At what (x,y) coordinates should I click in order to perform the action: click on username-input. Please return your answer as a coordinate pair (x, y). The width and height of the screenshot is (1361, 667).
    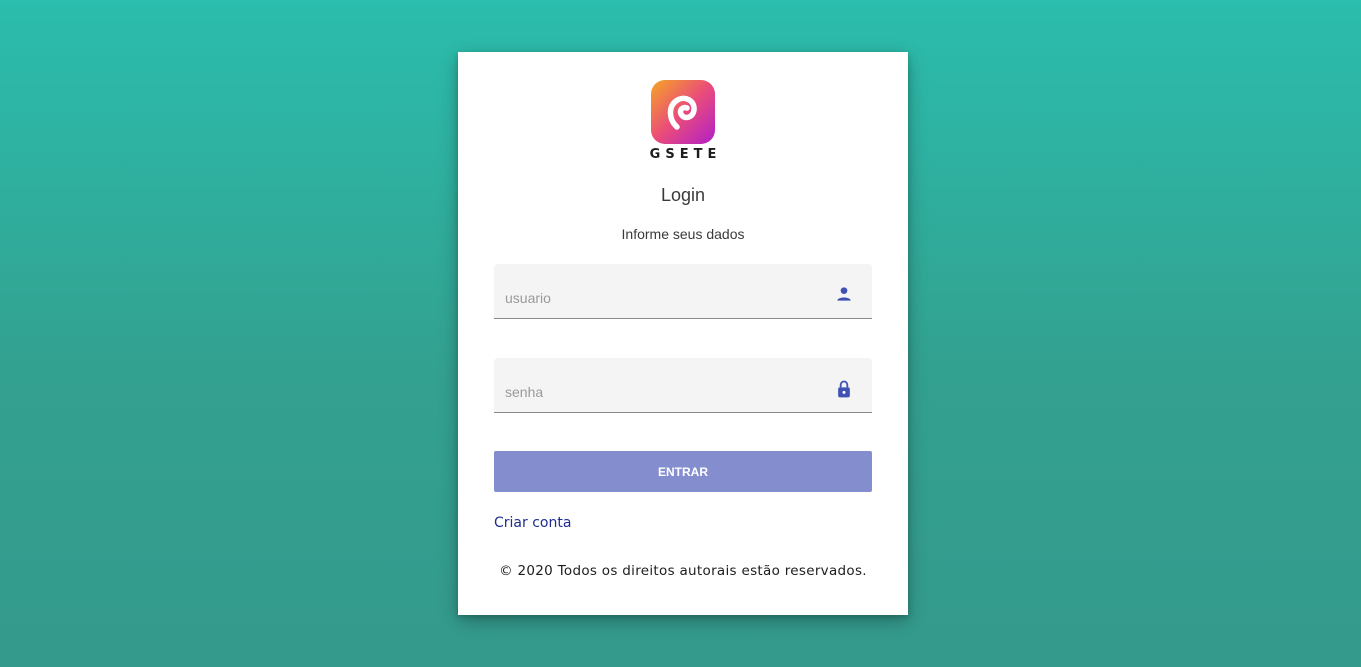
    Looking at the image, I should click on (655, 298).